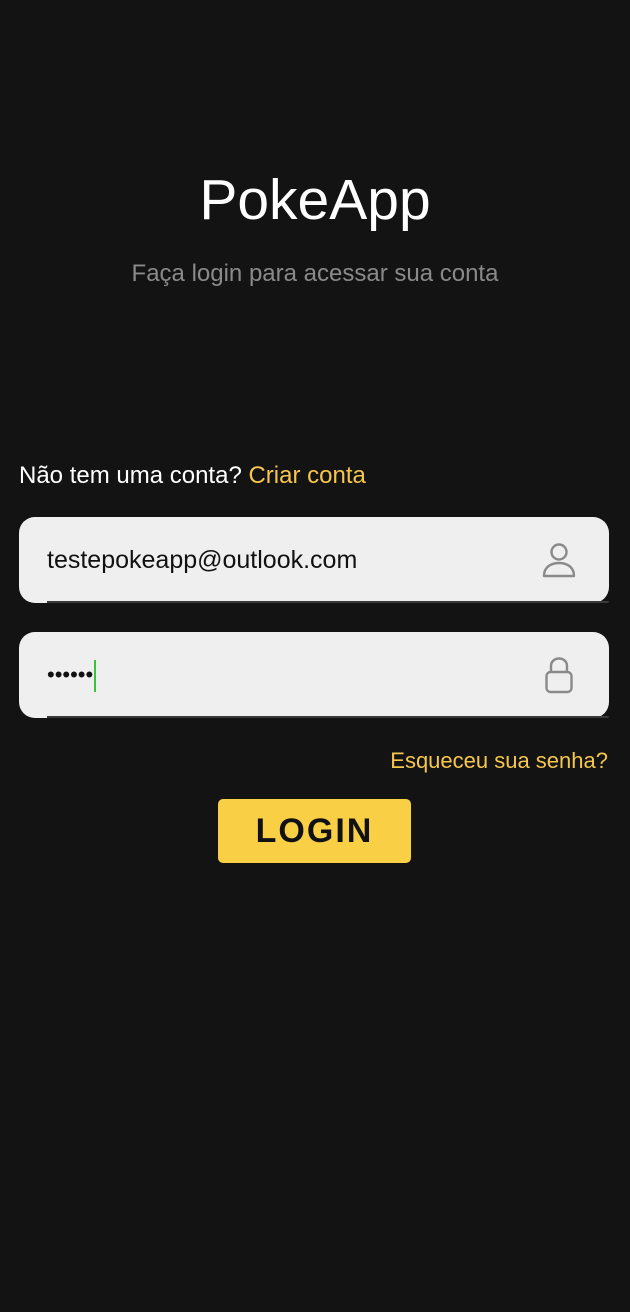 The height and width of the screenshot is (1312, 630). What do you see at coordinates (314, 675) in the screenshot?
I see `password-field: ••••••` at bounding box center [314, 675].